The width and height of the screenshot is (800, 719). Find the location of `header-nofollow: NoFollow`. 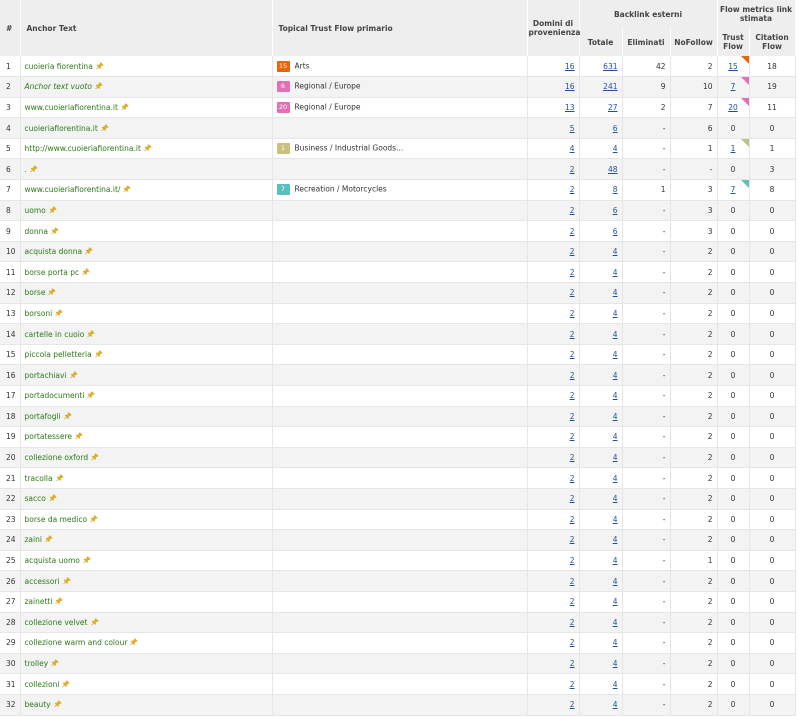

header-nofollow: NoFollow is located at coordinates (694, 42).